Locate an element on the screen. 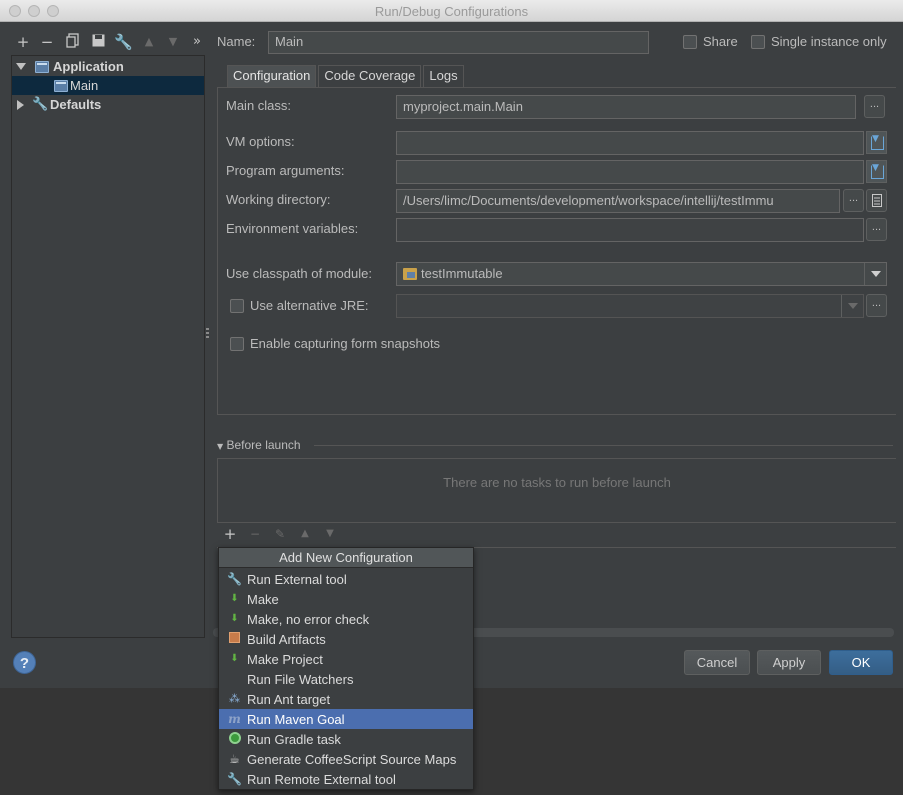 The width and height of the screenshot is (903, 795). popup-item-run-external-tool: 🔧 Run External tool is located at coordinates (346, 579).